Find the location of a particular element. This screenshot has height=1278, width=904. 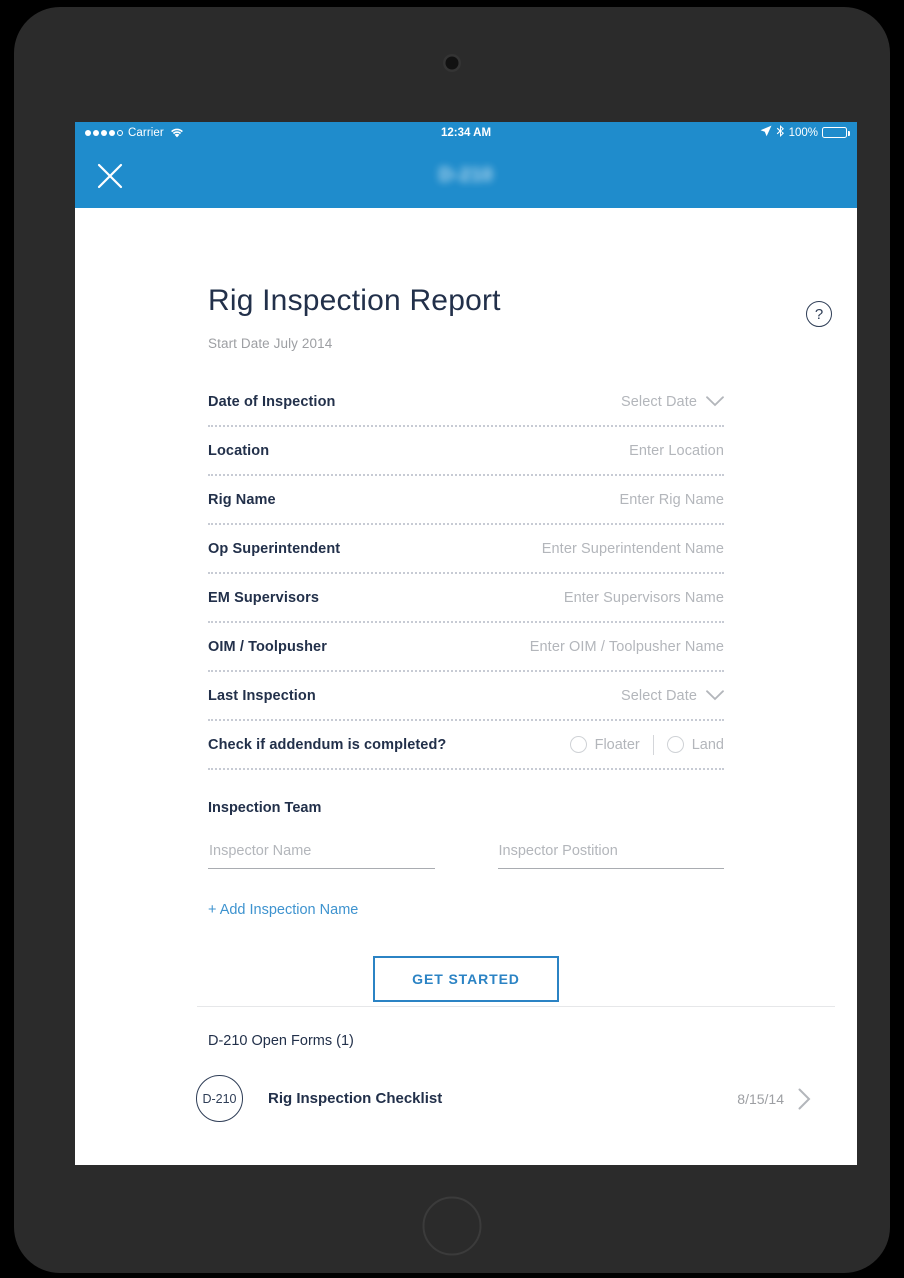

get-started-button: GET STARTED is located at coordinates (466, 979).